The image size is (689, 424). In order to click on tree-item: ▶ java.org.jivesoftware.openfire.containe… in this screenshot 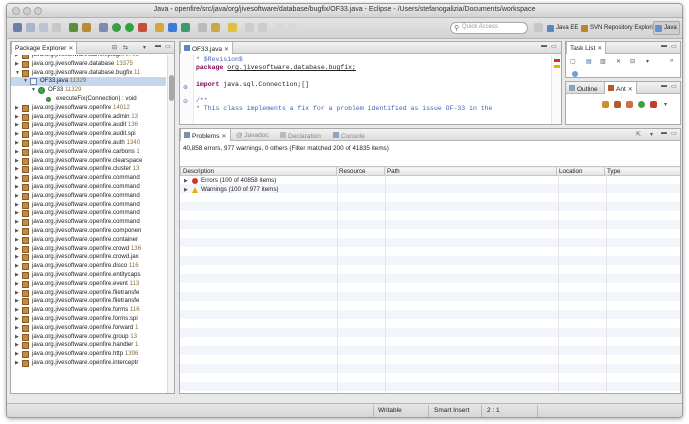, I will do `click(88, 240)`.